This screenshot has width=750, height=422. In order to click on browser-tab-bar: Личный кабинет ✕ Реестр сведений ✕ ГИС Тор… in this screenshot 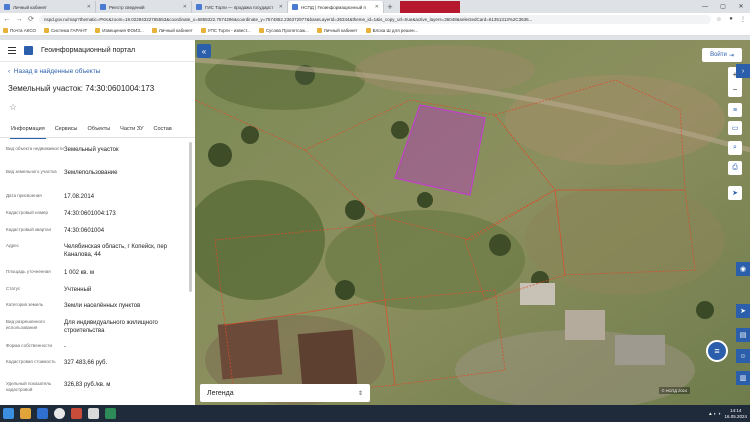, I will do `click(375, 6)`.